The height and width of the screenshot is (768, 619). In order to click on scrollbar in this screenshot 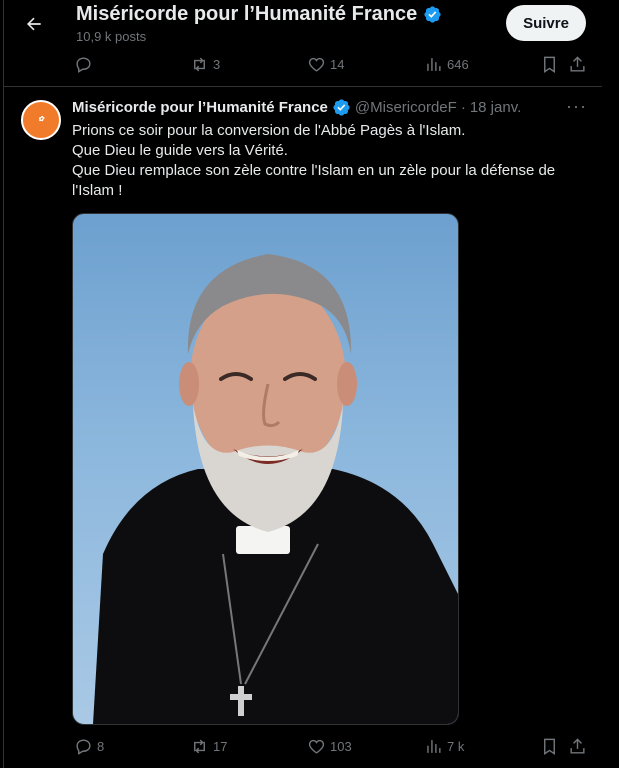, I will do `click(610, 384)`.